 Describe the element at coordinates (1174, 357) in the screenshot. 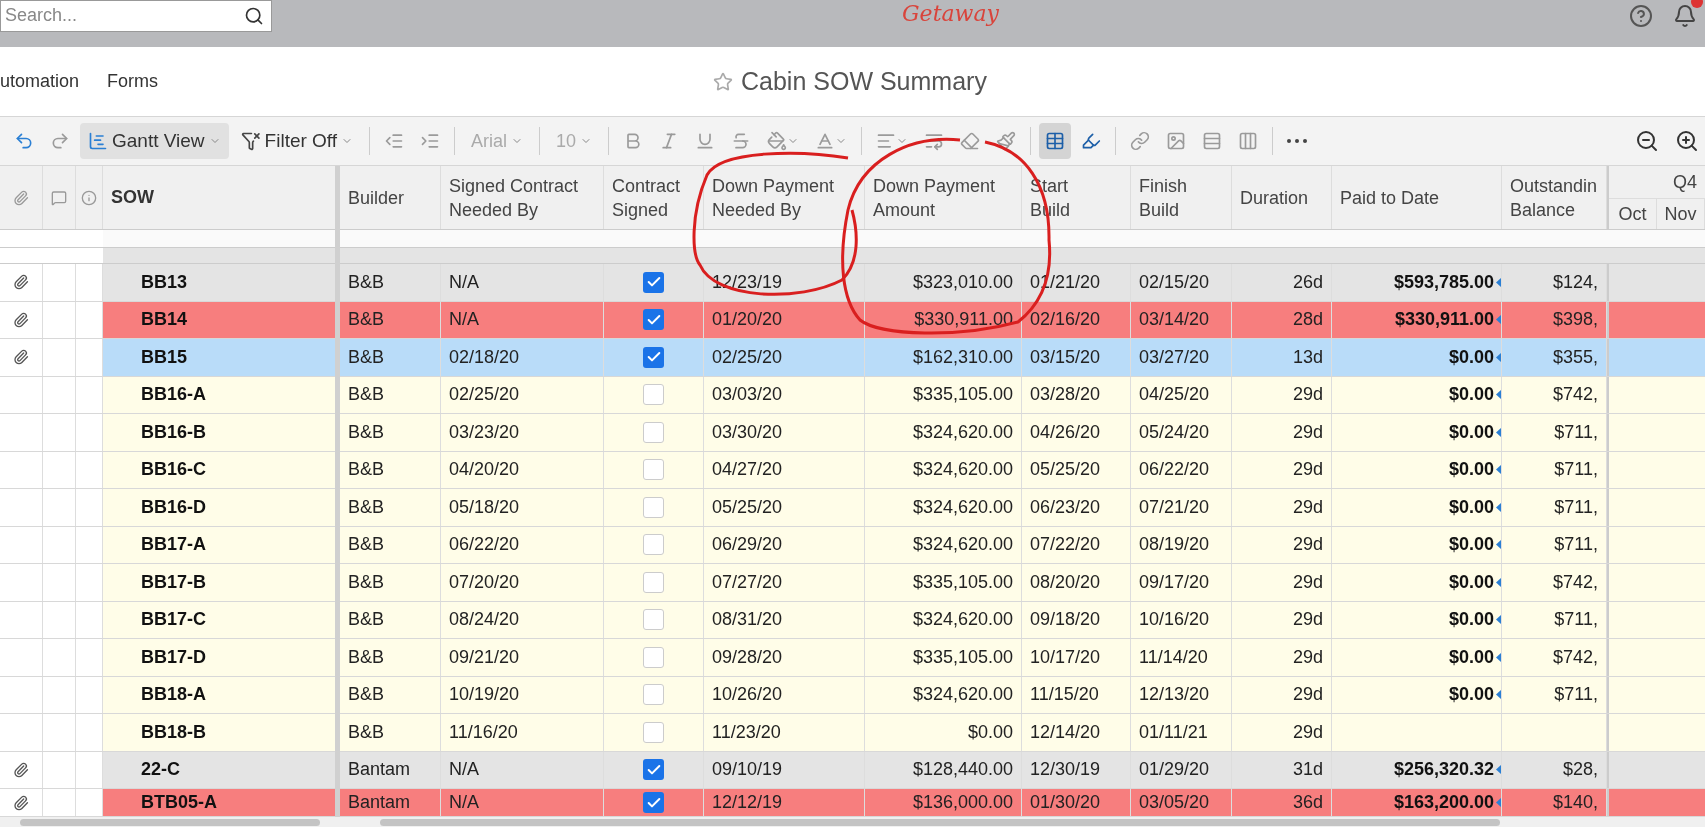

I see `table-cell-text: 03/27/20` at that location.